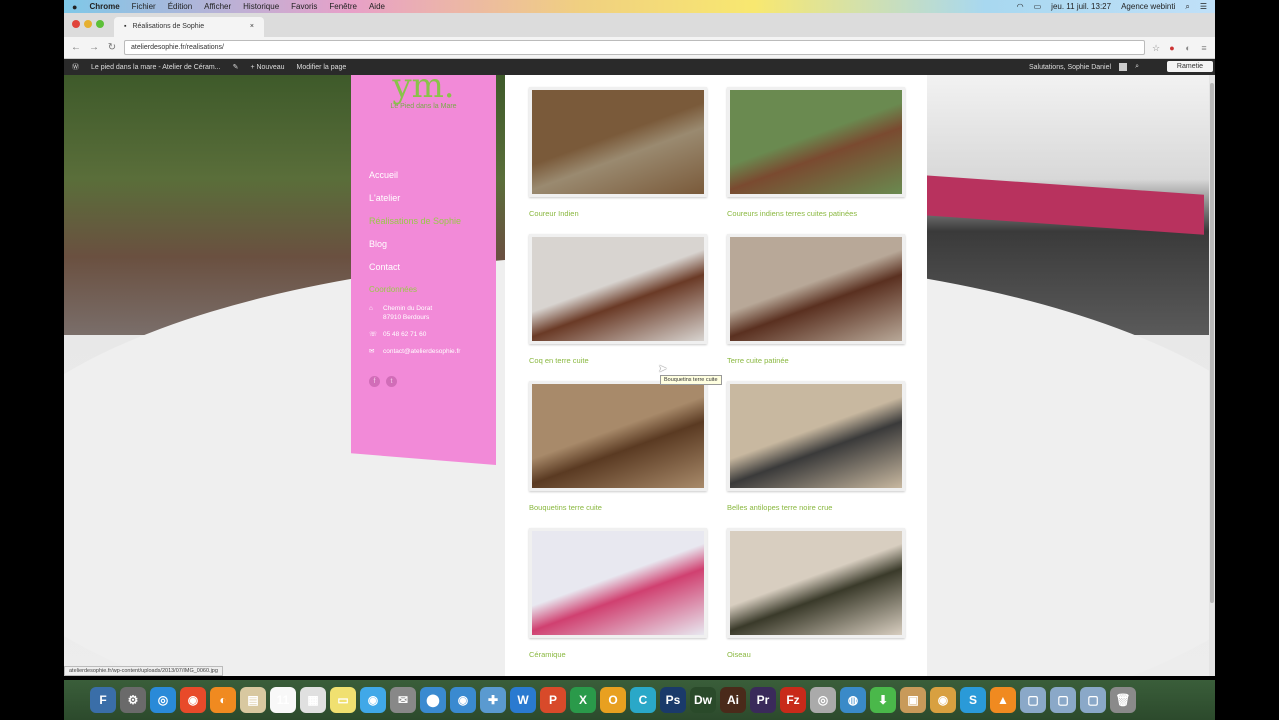 This screenshot has height=720, width=1279. Describe the element at coordinates (1203, 6) in the screenshot. I see `notification-center-icon: ☰` at that location.